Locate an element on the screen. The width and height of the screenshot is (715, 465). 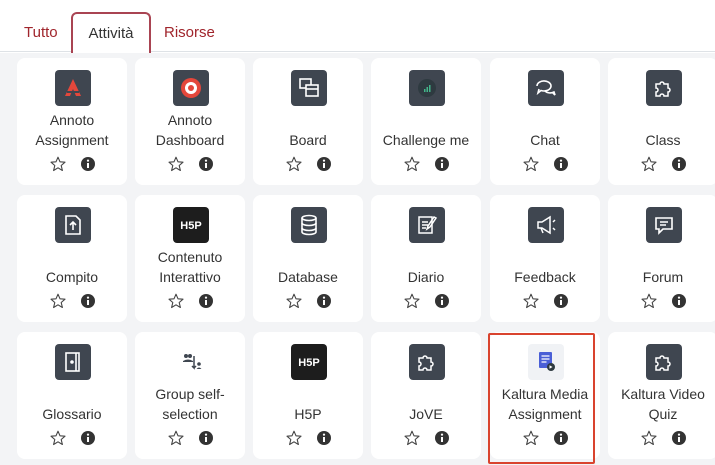
activity-label-line1: Kaltura Video is located at coordinates (663, 394).